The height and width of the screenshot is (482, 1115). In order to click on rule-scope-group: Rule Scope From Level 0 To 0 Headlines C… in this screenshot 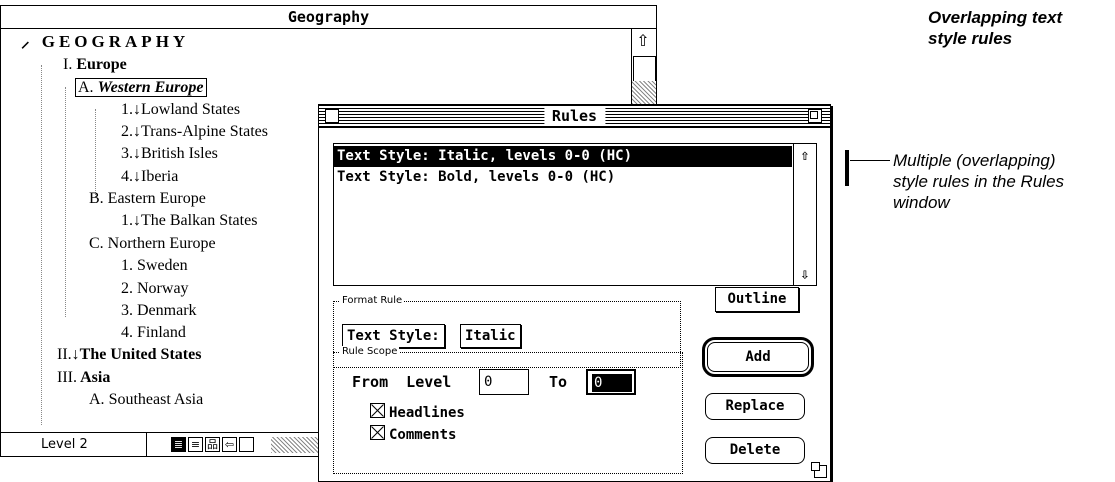, I will do `click(508, 410)`.